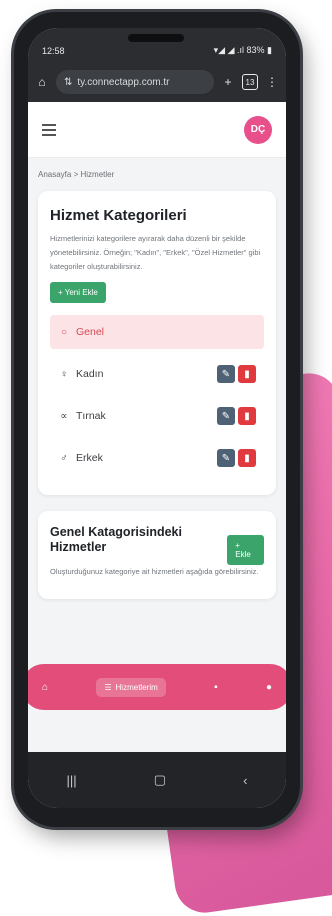 This screenshot has width=332, height=916. I want to click on circle-icon: ○, so click(64, 332).